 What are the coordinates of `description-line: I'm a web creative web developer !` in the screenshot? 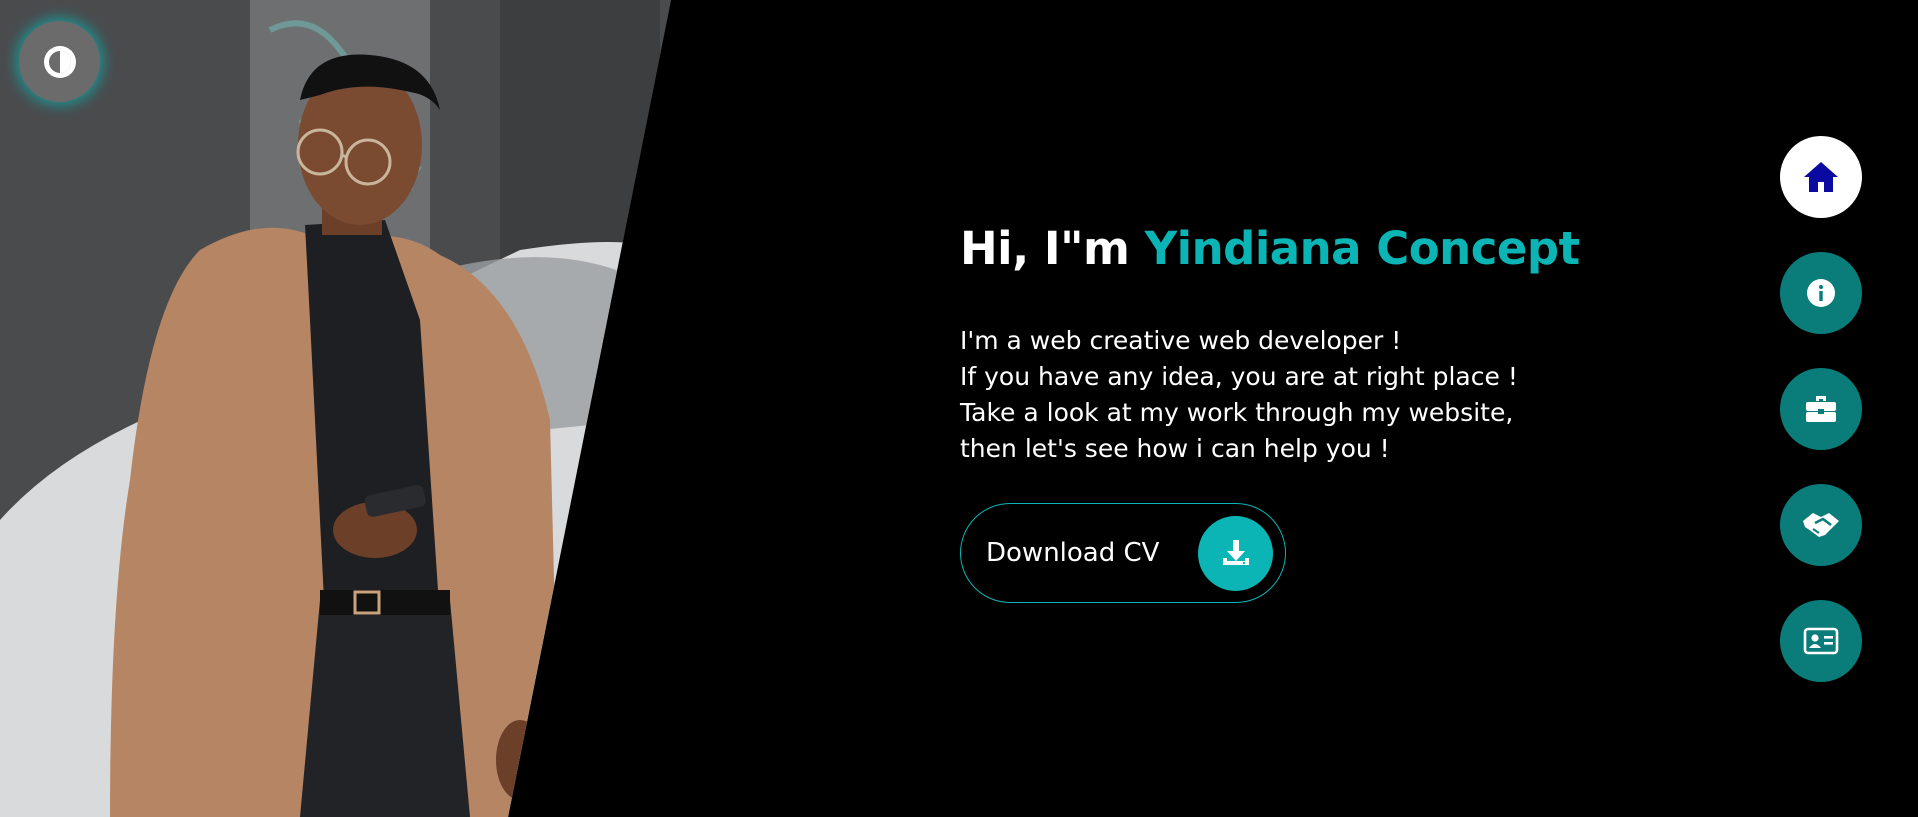 It's located at (1181, 340).